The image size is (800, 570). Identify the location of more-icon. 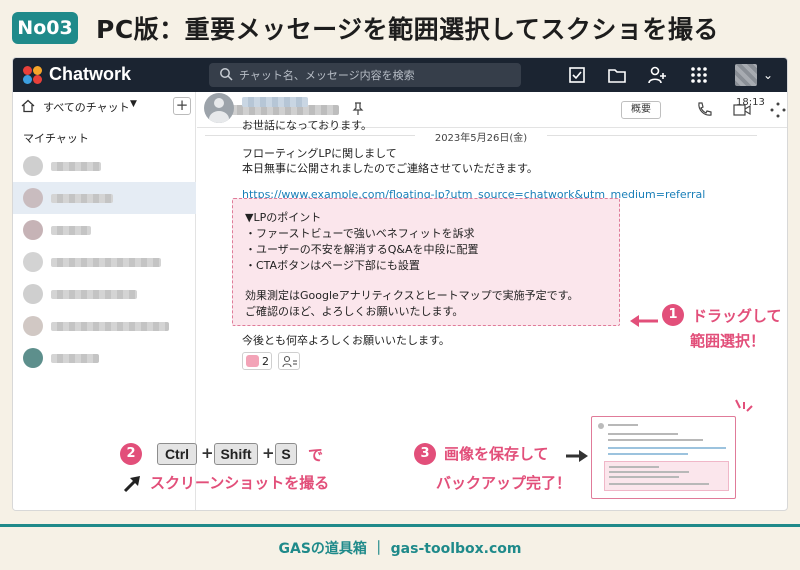
(778, 110).